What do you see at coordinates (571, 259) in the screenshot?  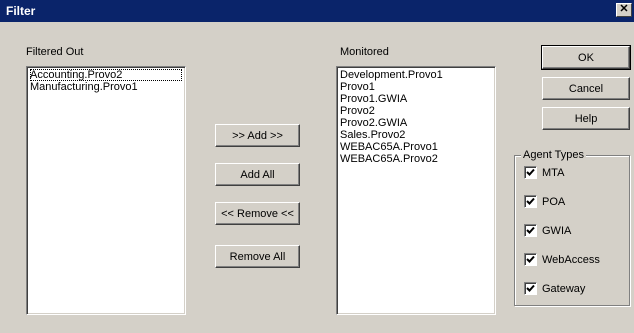 I see `webaccess-label: WebAccess` at bounding box center [571, 259].